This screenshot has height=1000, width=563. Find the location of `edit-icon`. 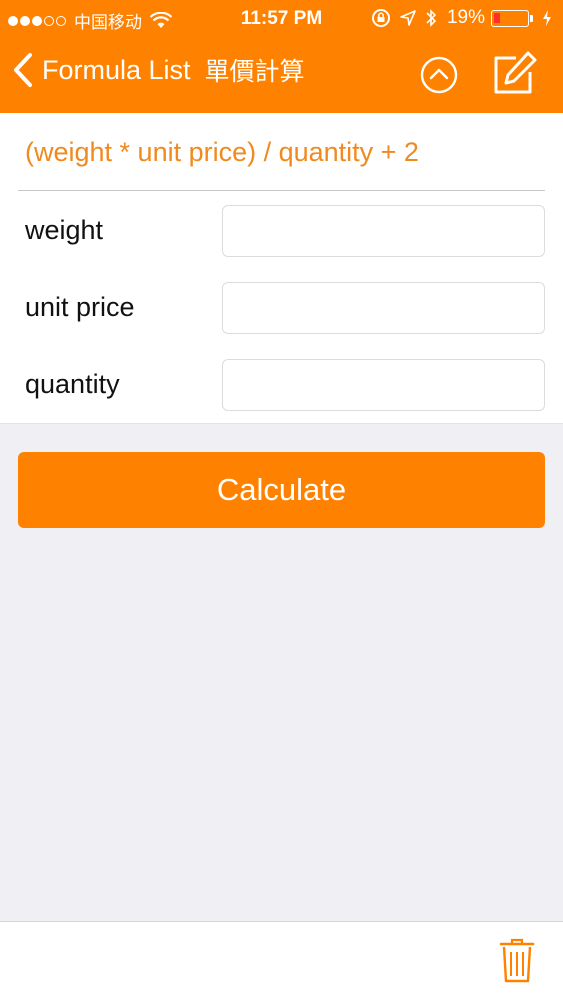

edit-icon is located at coordinates (515, 72).